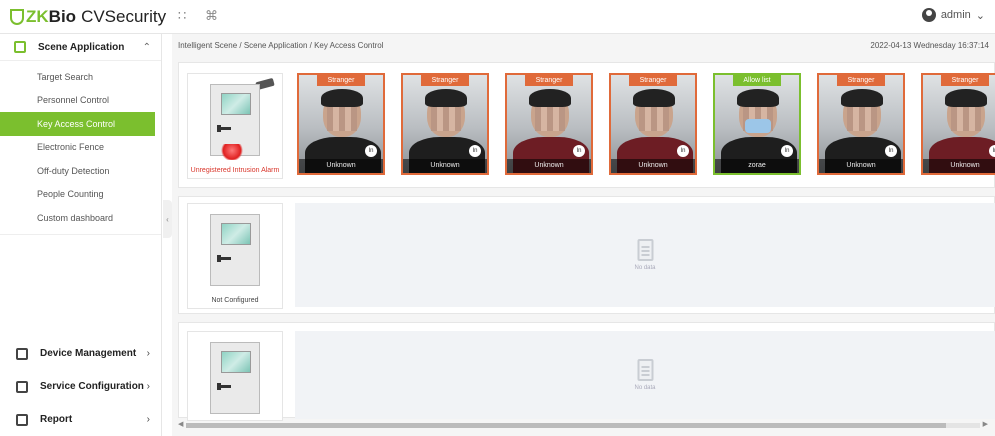  Describe the element at coordinates (929, 45) in the screenshot. I see `datetime: 2022-04-13 Wednesday 16:37:14` at that location.